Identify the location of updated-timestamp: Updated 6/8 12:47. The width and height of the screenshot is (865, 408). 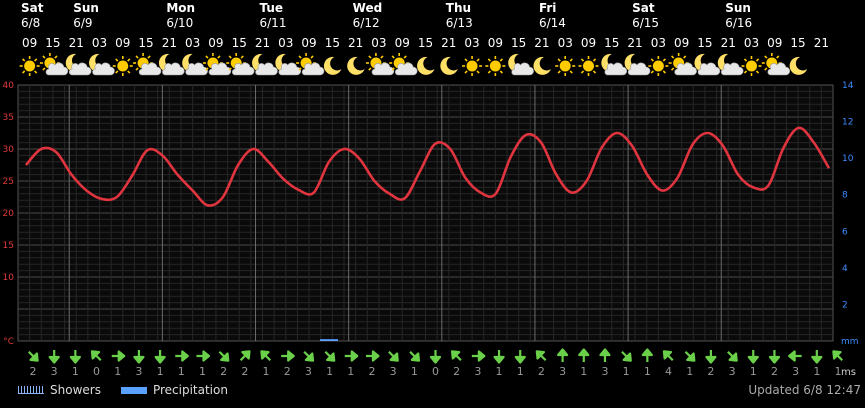
(804, 390).